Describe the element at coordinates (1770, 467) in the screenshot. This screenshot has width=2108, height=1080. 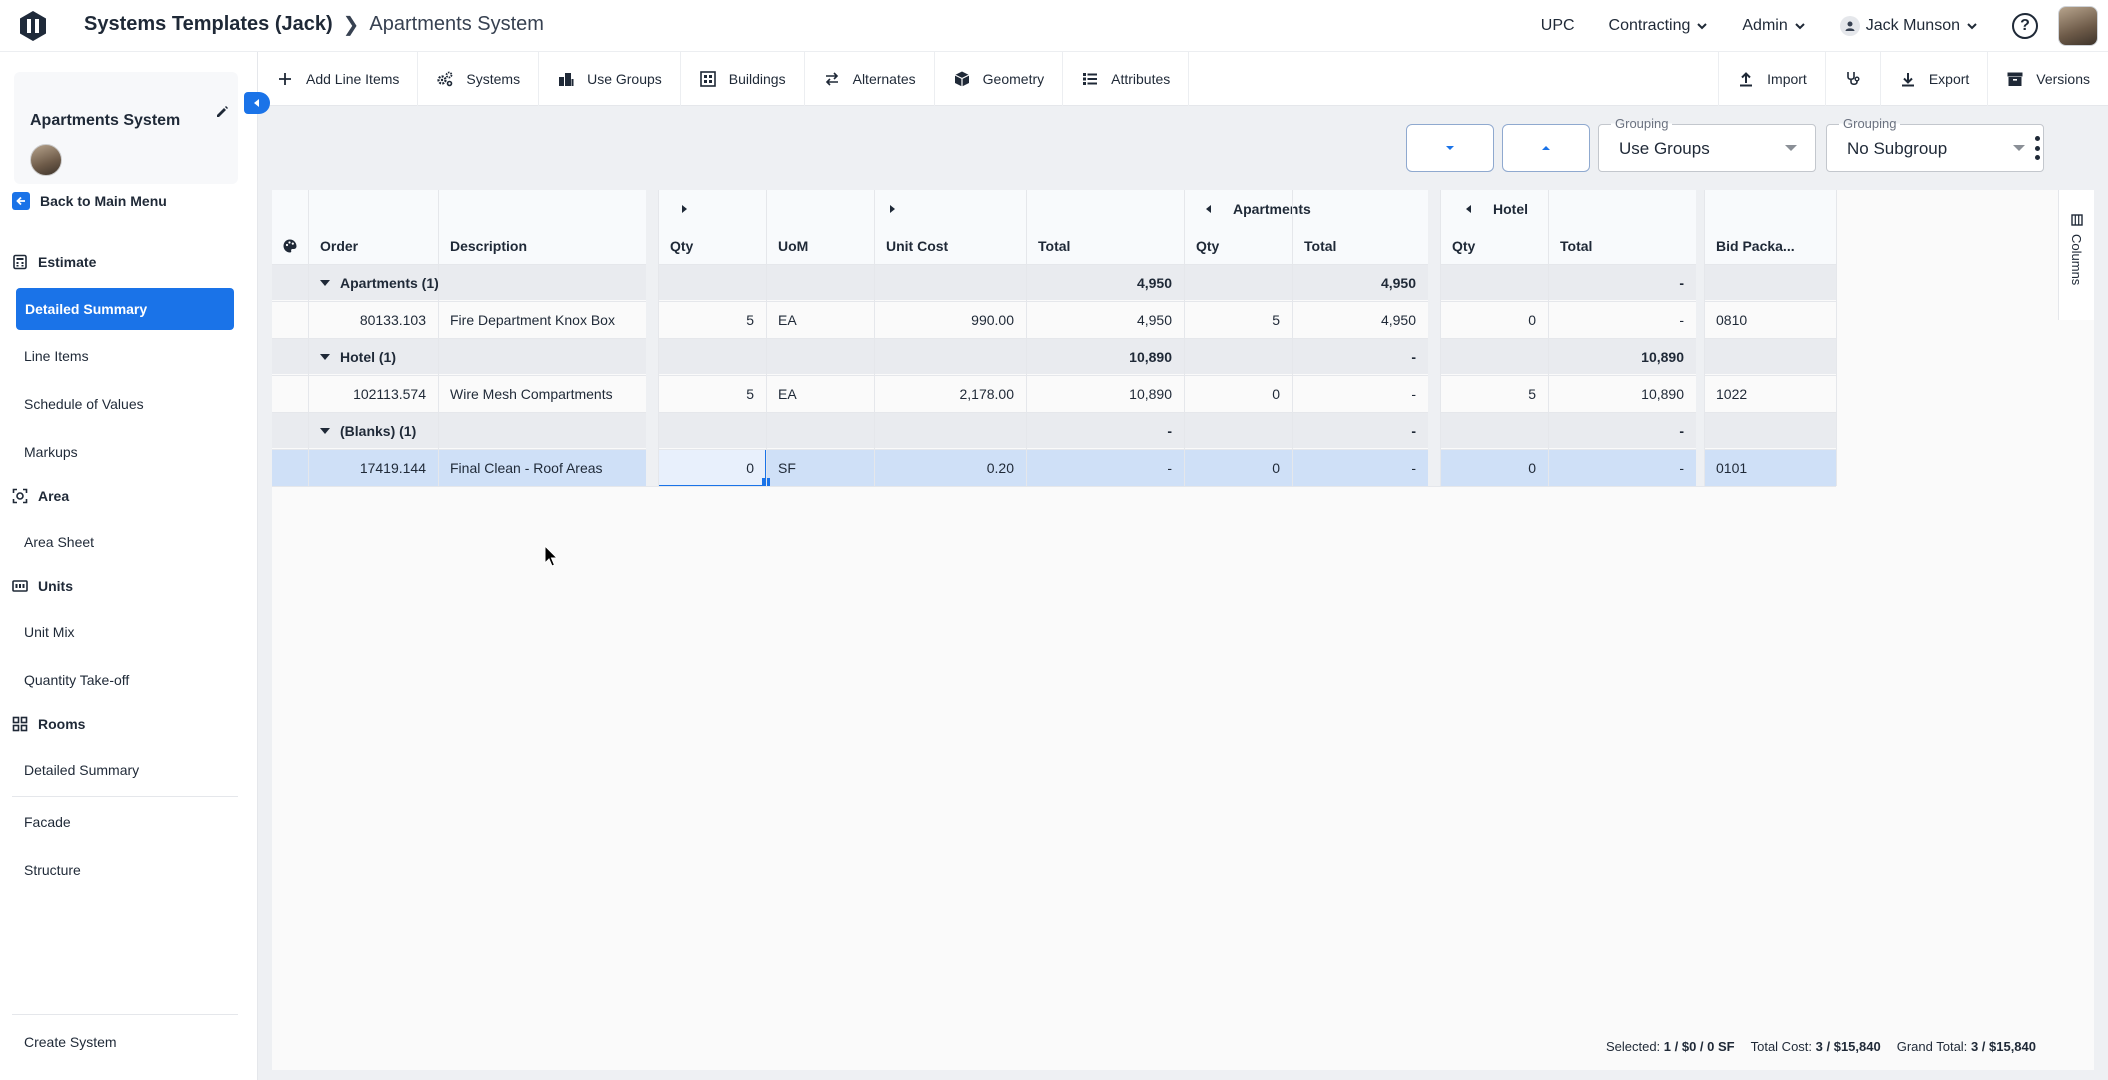
I see `cell-bid-package: 0101` at that location.